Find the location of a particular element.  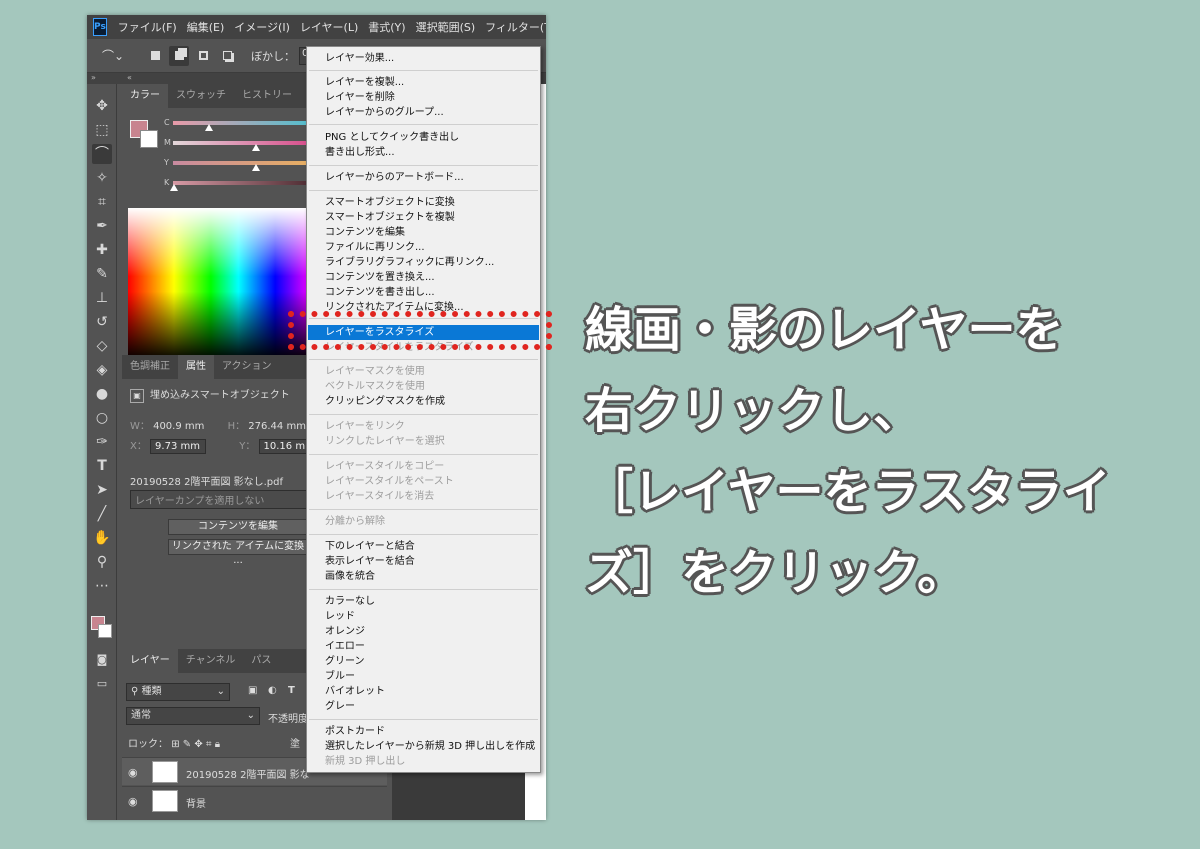

visibility-eye-icon: ◉ is located at coordinates (133, 772).